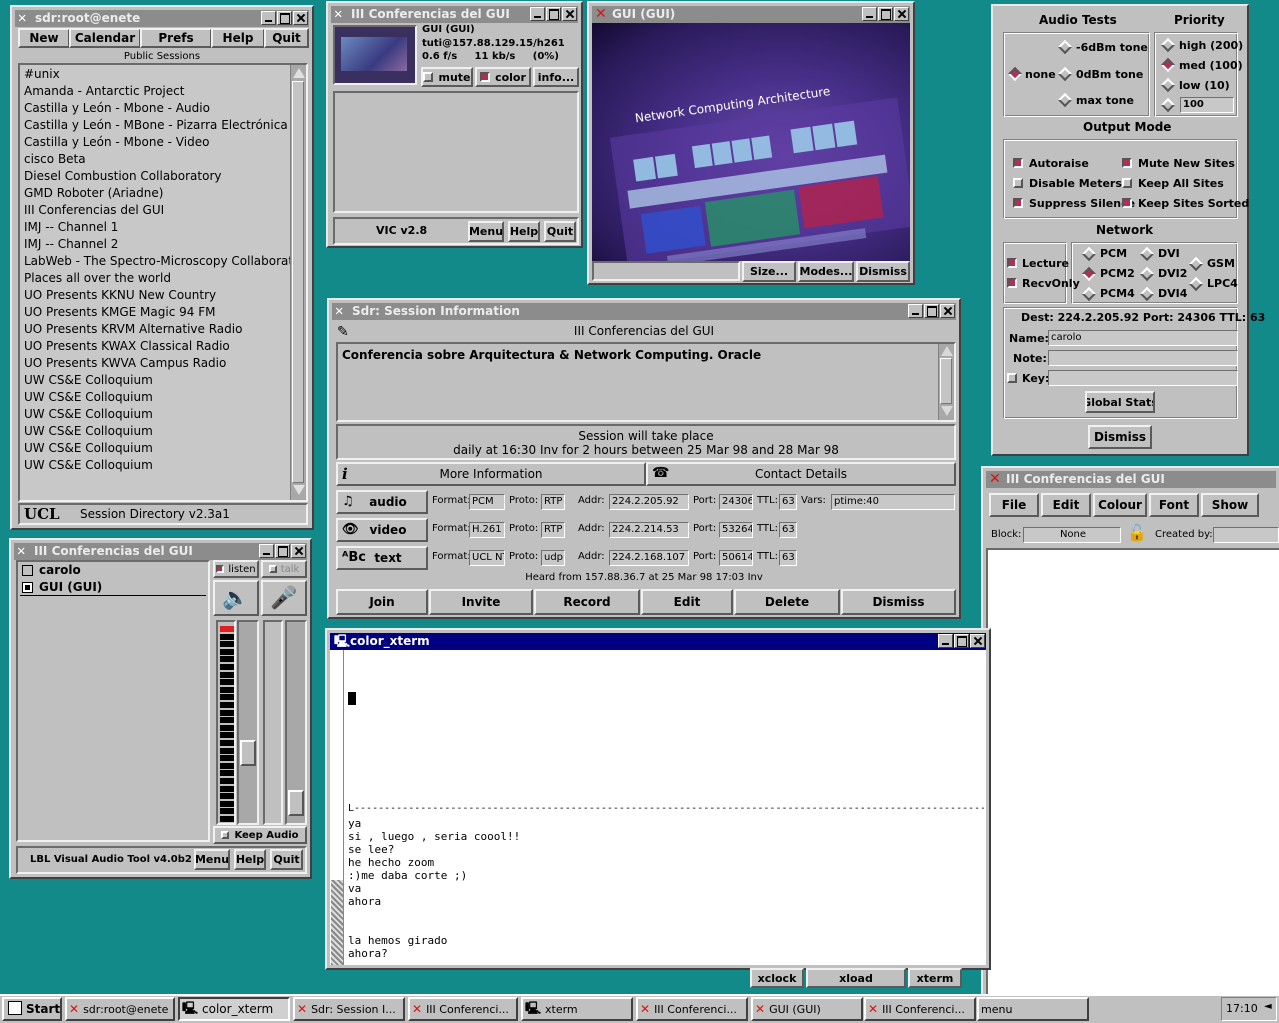 The height and width of the screenshot is (1023, 1279). What do you see at coordinates (234, 1009) in the screenshot?
I see `taskbar-item: 🖳 color_xterm` at bounding box center [234, 1009].